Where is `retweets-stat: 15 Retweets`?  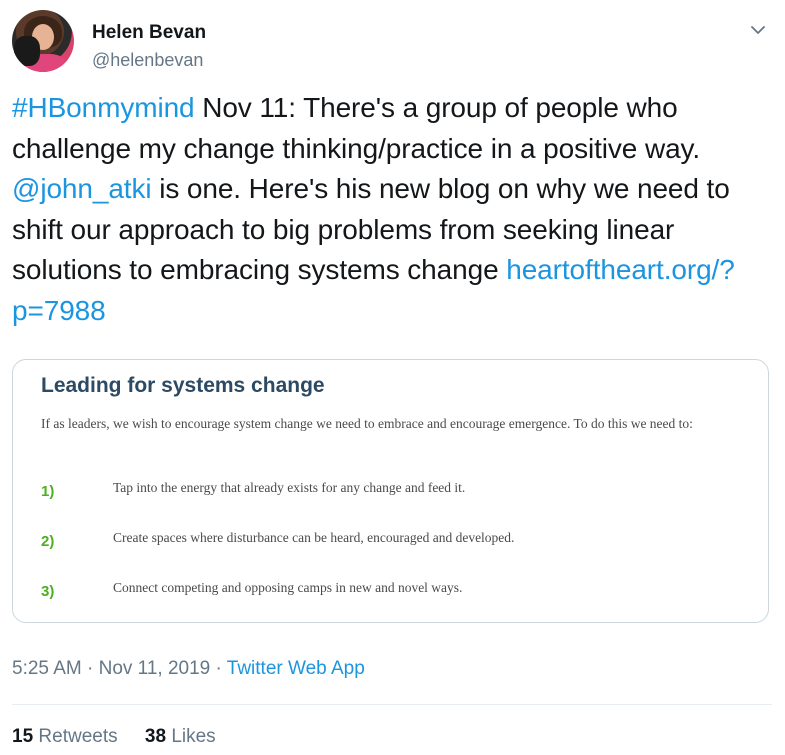
retweets-stat: 15 Retweets is located at coordinates (65, 736).